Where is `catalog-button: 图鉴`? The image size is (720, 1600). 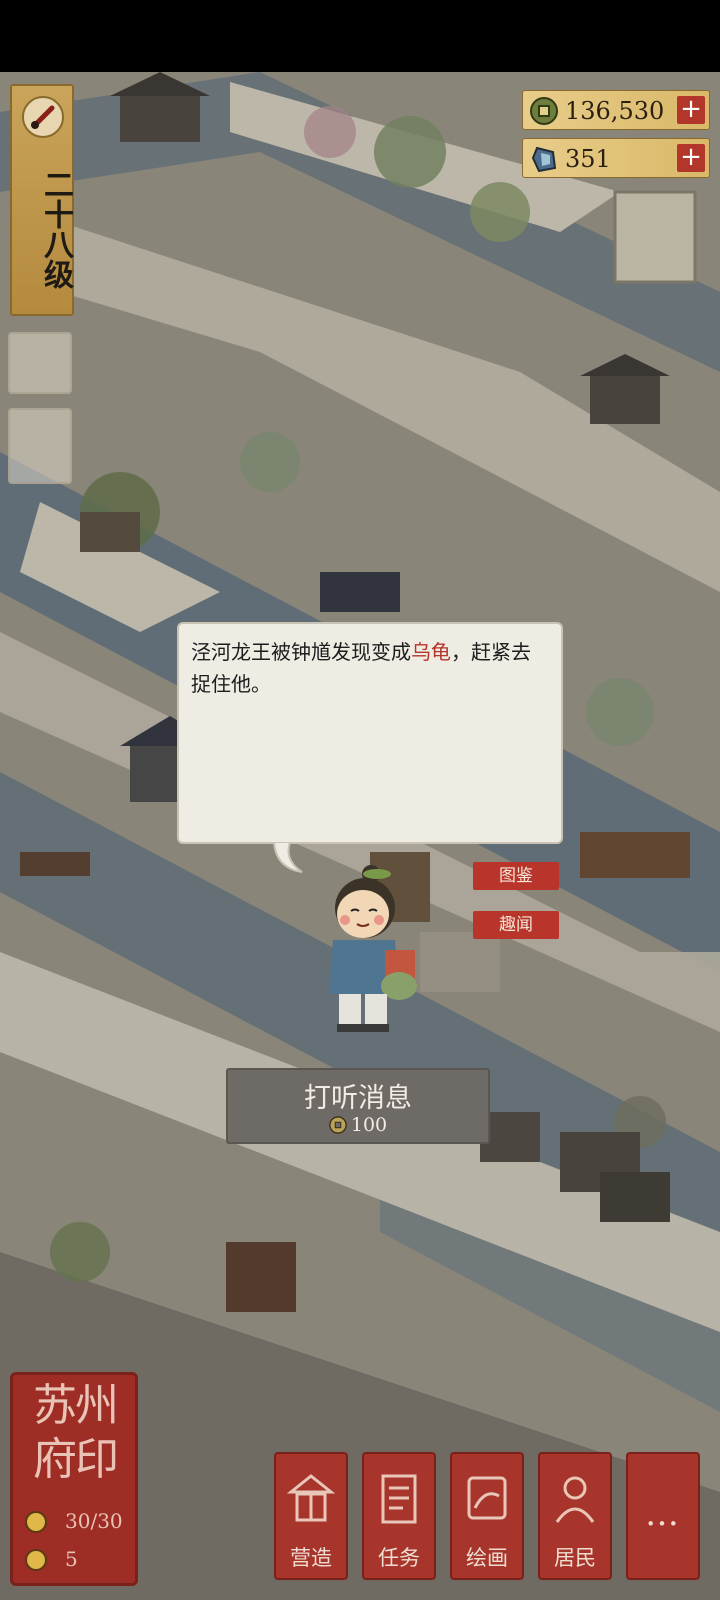
catalog-button: 图鉴 is located at coordinates (516, 876).